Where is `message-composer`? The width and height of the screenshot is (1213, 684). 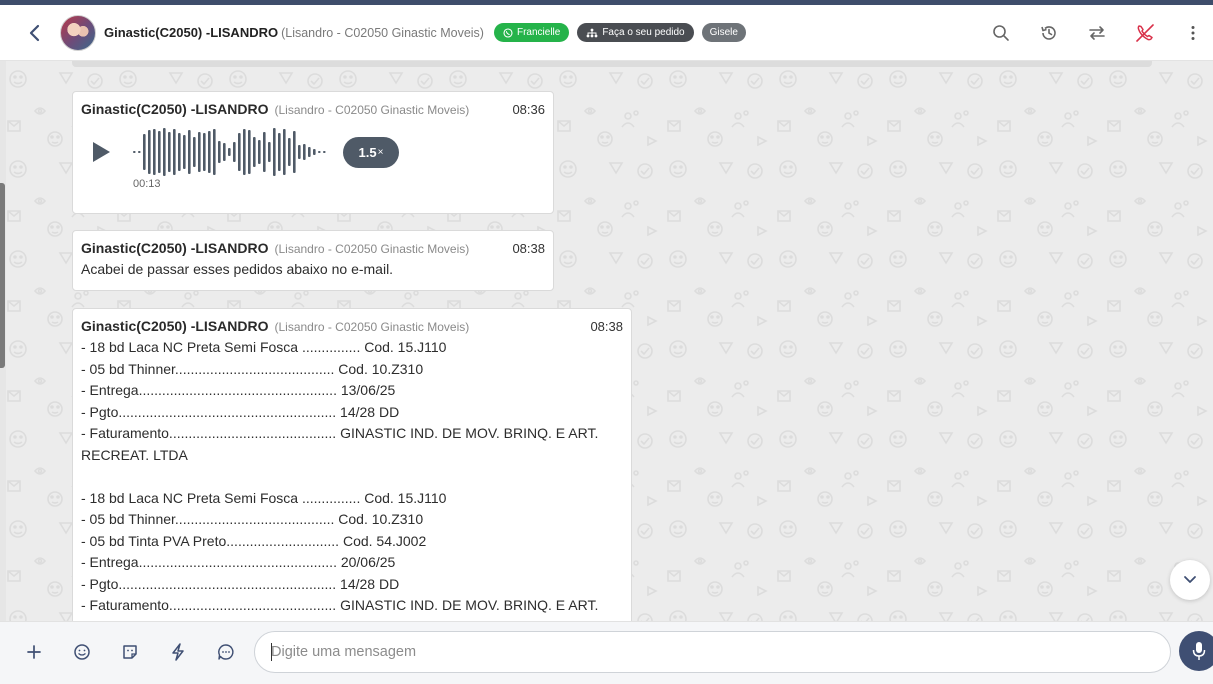 message-composer is located at coordinates (606, 652).